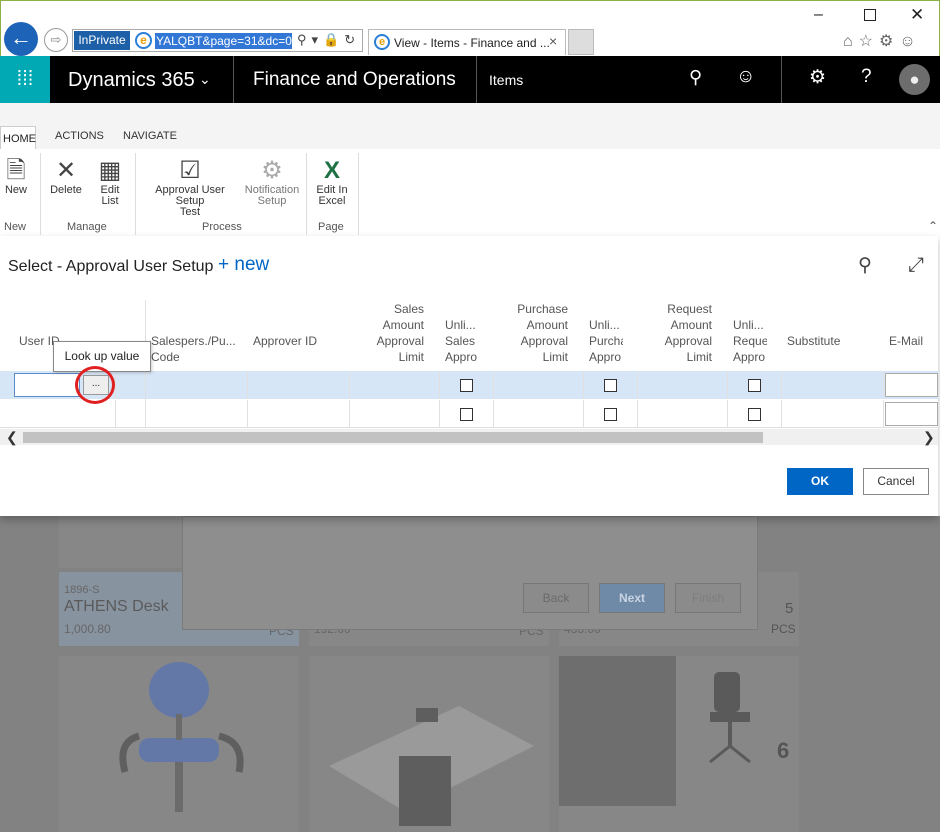 The width and height of the screenshot is (940, 835). I want to click on tab-home: HOME, so click(18, 138).